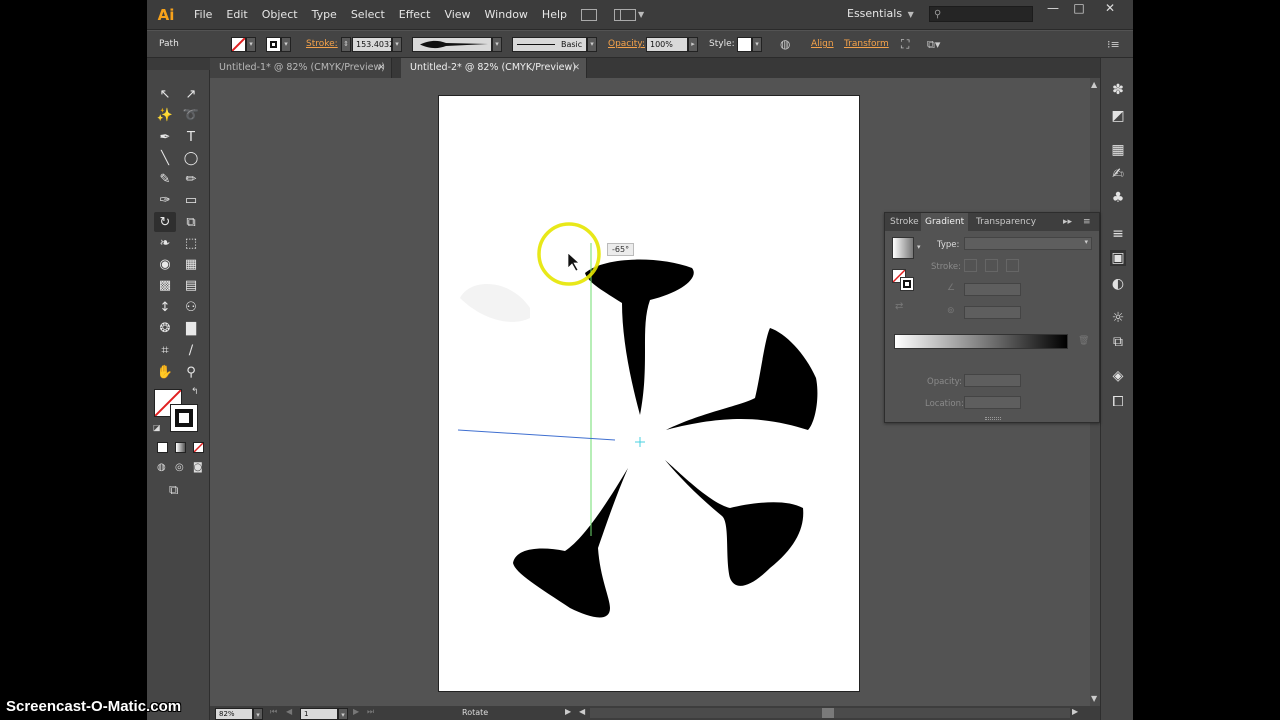 The height and width of the screenshot is (720, 1280). What do you see at coordinates (165, 115) in the screenshot?
I see `magic-wand-tool-icon: ✨` at bounding box center [165, 115].